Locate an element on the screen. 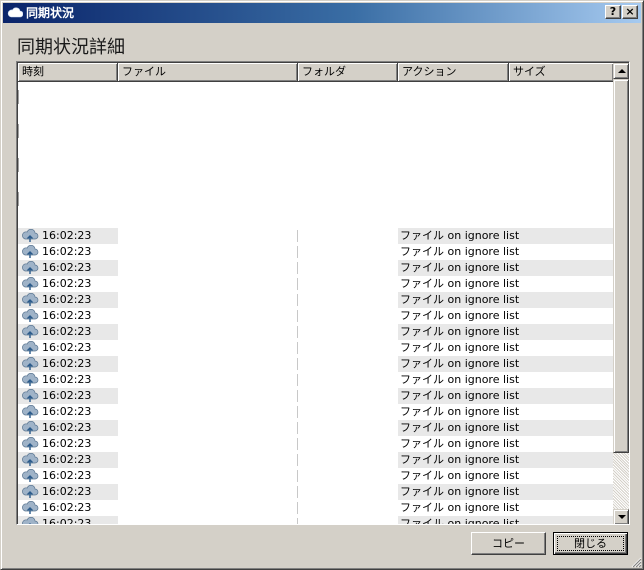  column-header-action: アクション is located at coordinates (453, 72).